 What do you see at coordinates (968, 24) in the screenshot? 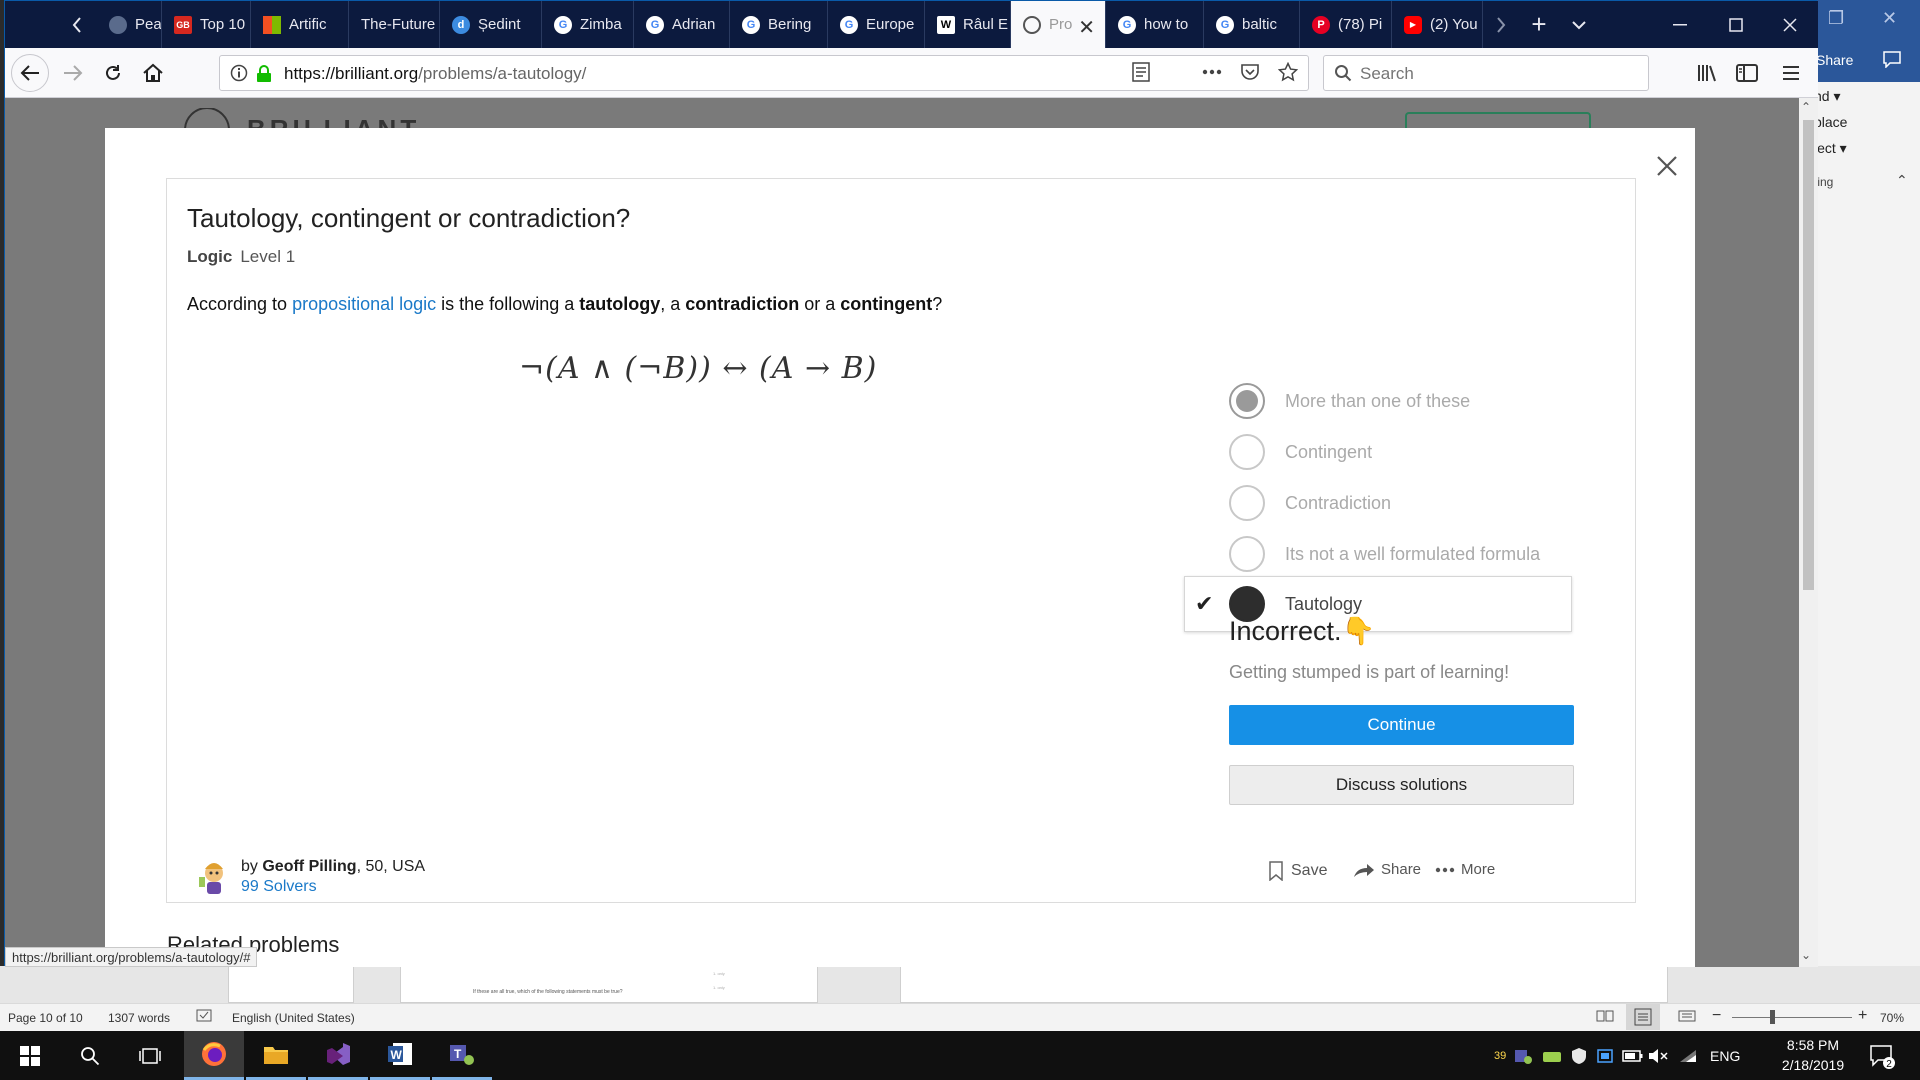
I see `browser-tab: W Râul E` at bounding box center [968, 24].